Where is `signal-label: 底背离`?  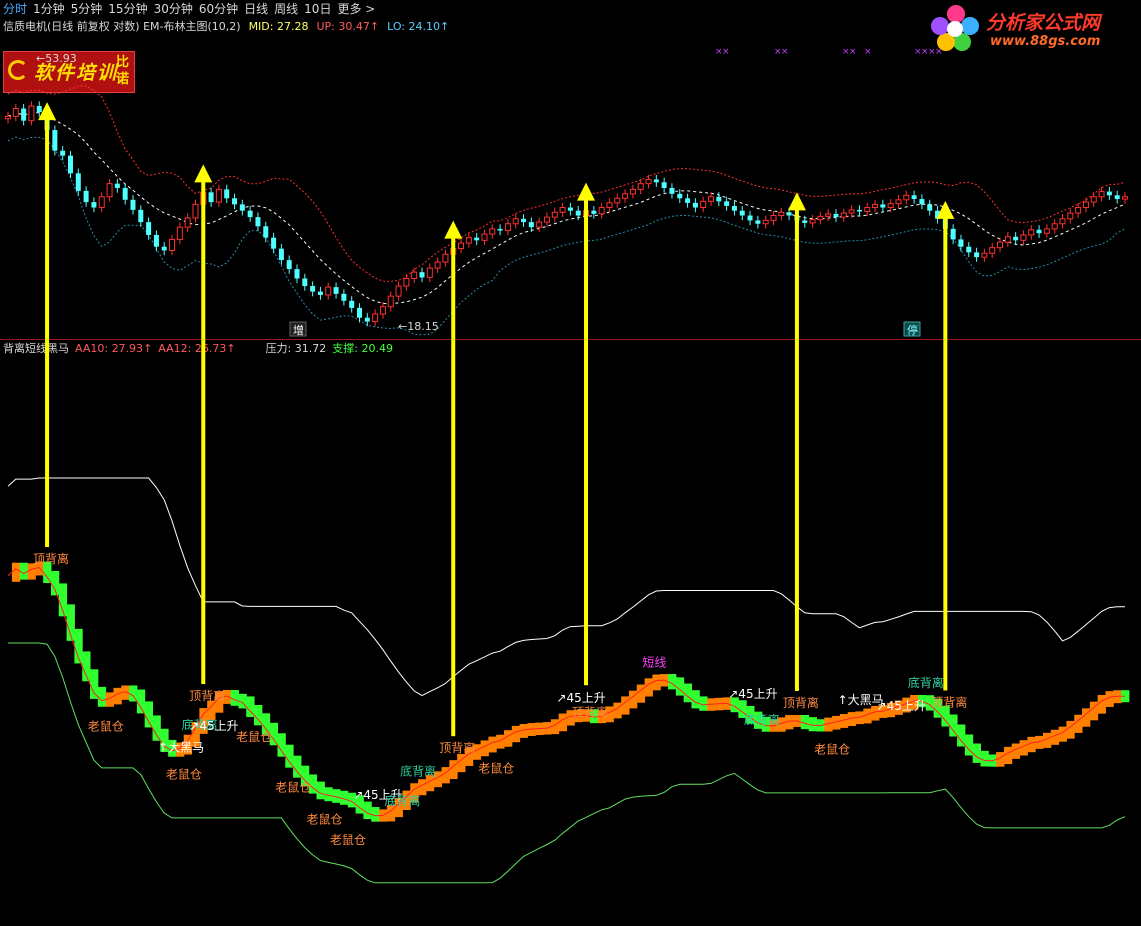
signal-label: 底背离 is located at coordinates (762, 719).